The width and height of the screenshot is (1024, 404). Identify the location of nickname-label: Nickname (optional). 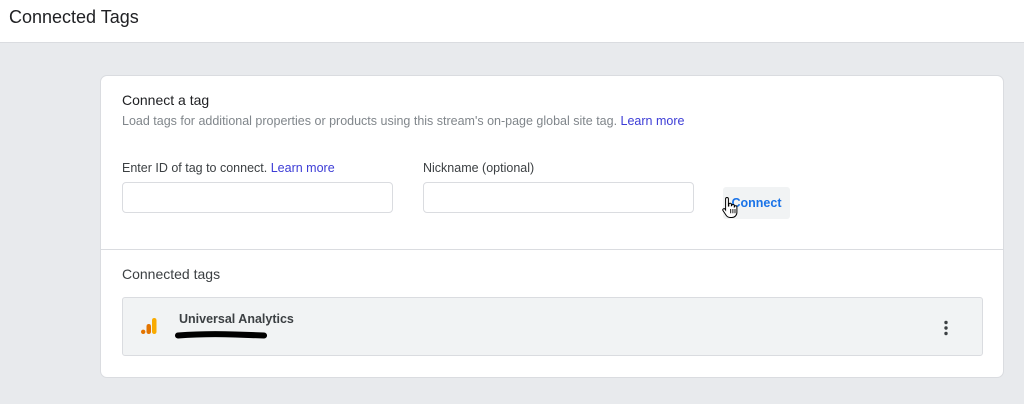
(479, 168).